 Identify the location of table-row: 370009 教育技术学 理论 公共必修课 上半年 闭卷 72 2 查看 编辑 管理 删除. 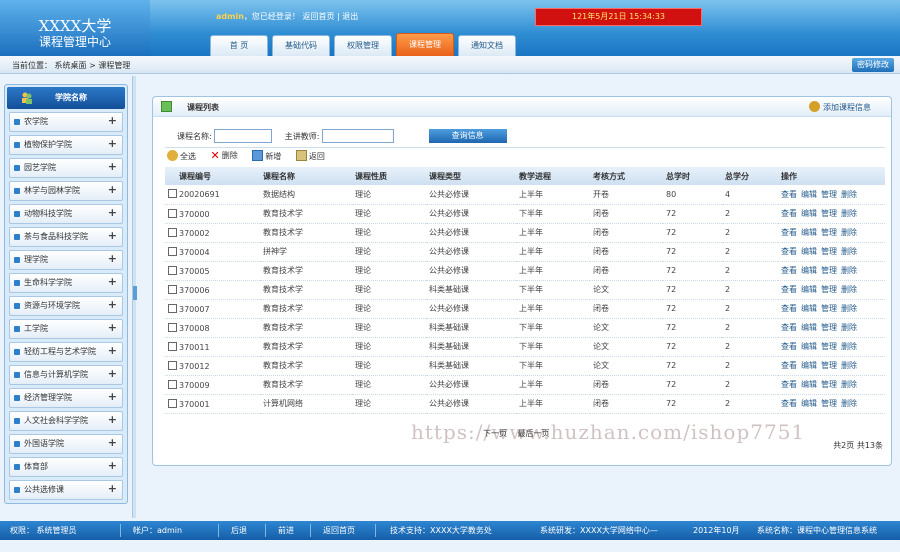
(525, 385).